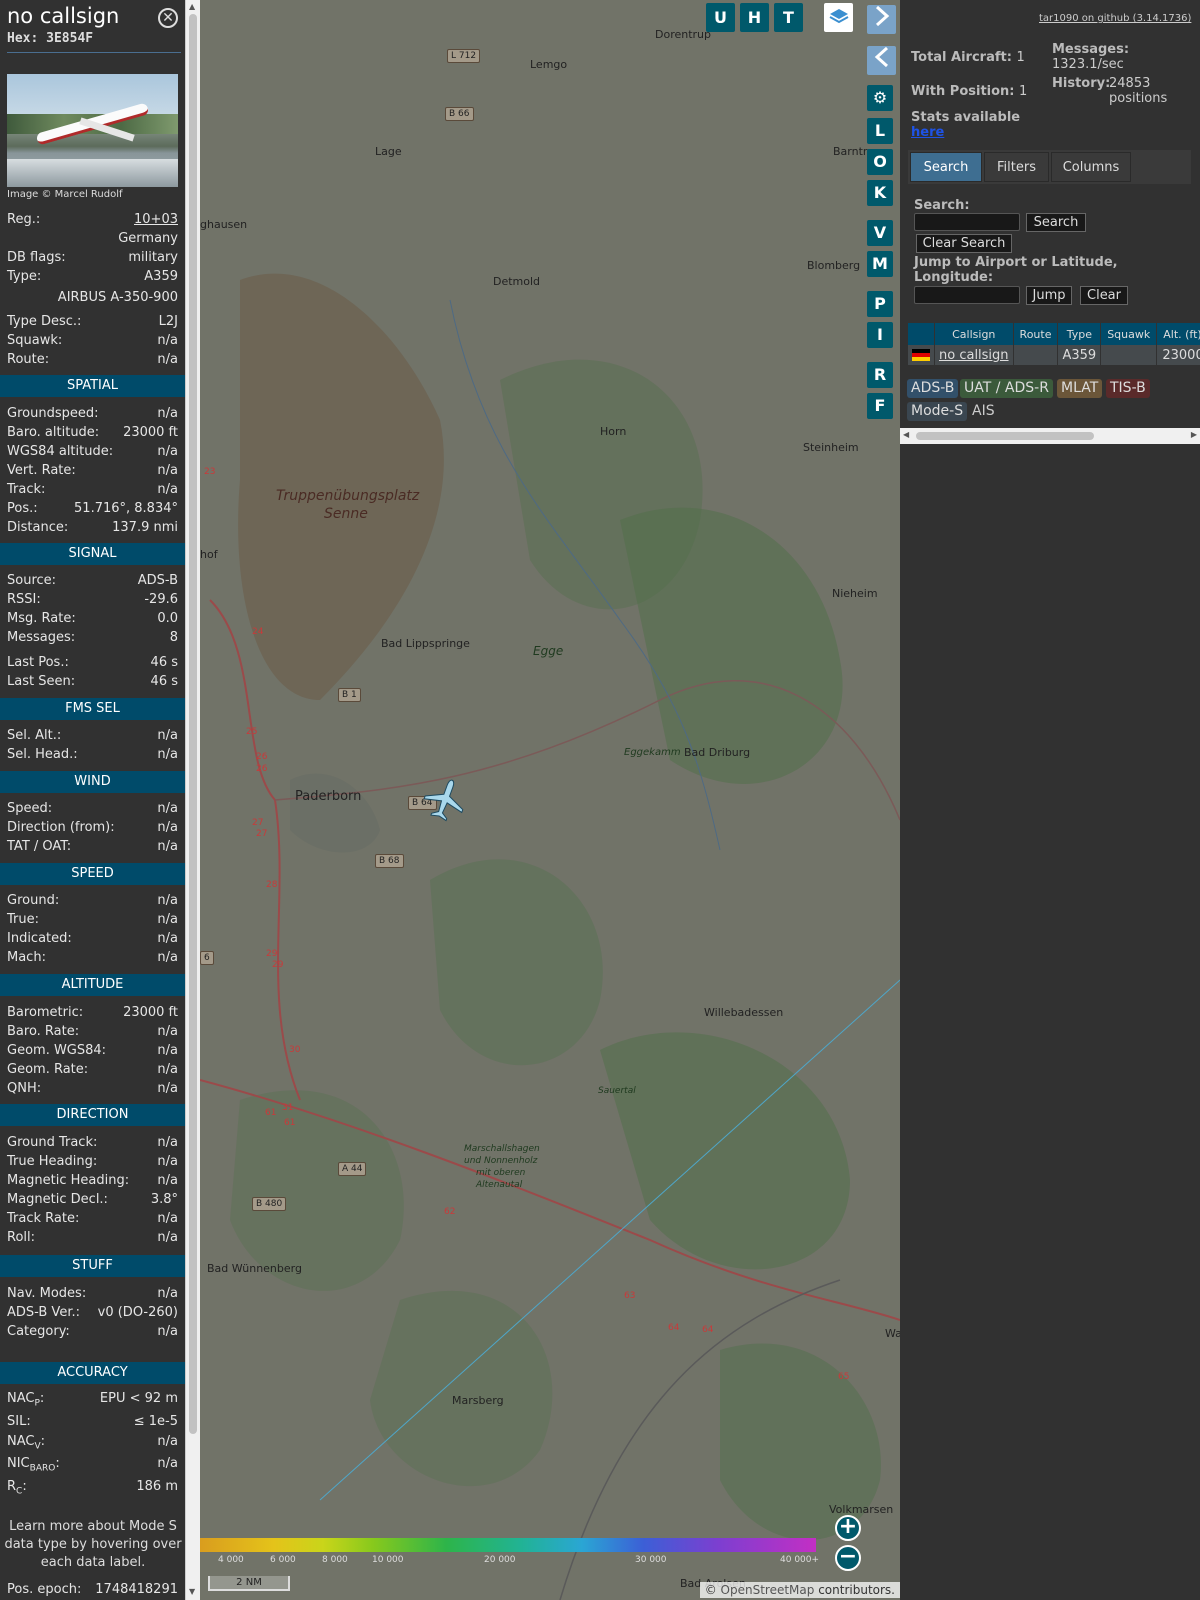 This screenshot has height=1600, width=1200. Describe the element at coordinates (92, 957) in the screenshot. I see `info-row-speed: Mach: n/a` at that location.